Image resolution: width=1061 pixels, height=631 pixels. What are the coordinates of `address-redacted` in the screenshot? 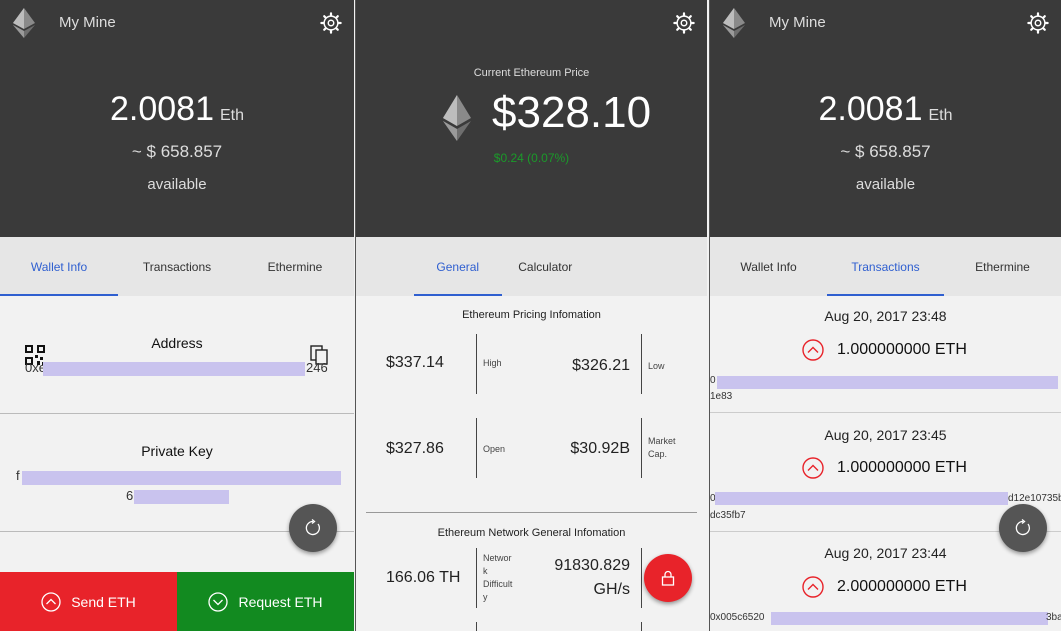 It's located at (174, 369).